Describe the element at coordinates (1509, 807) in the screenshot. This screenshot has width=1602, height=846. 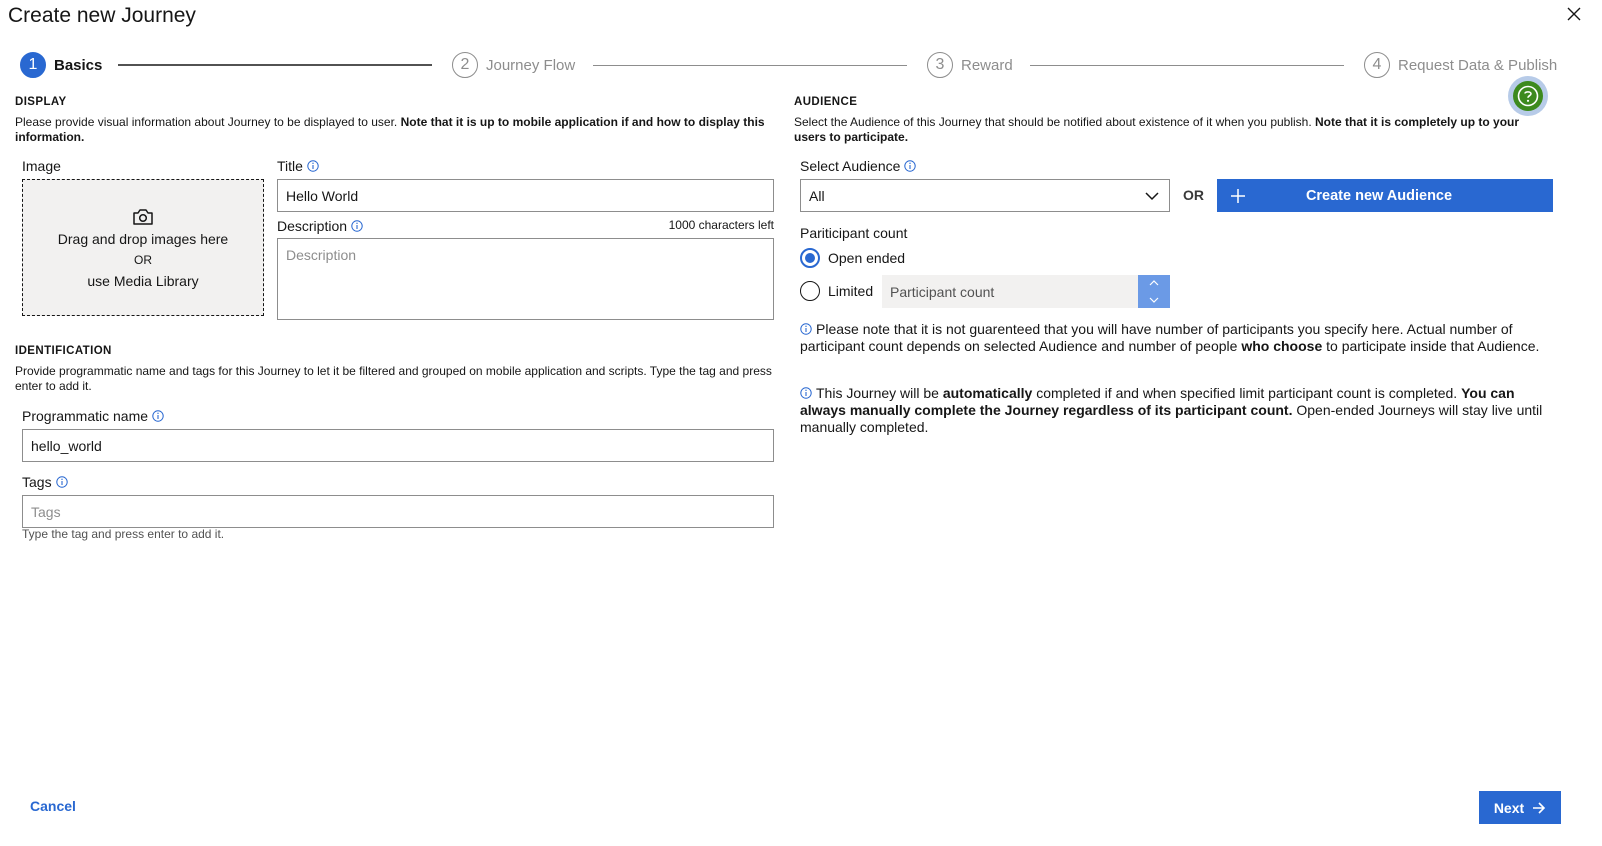
I see `next-label: Next` at that location.